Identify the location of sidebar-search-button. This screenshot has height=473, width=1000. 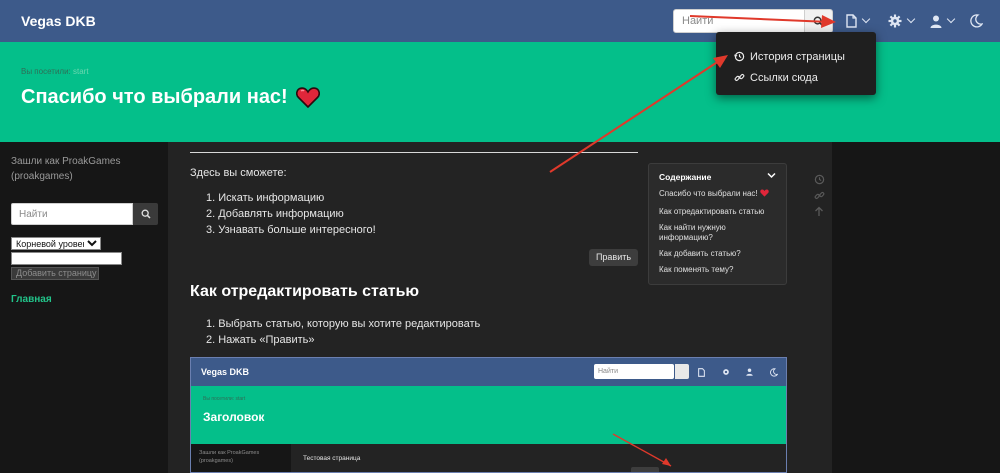
(145, 214).